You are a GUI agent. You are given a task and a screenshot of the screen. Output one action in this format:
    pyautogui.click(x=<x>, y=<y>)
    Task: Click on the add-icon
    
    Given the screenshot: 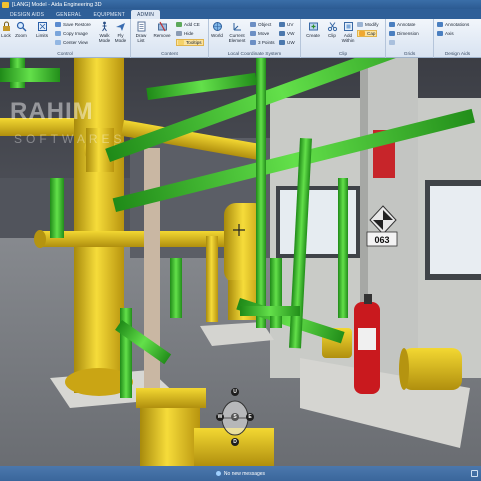 What is the action you would take?
    pyautogui.click(x=179, y=24)
    